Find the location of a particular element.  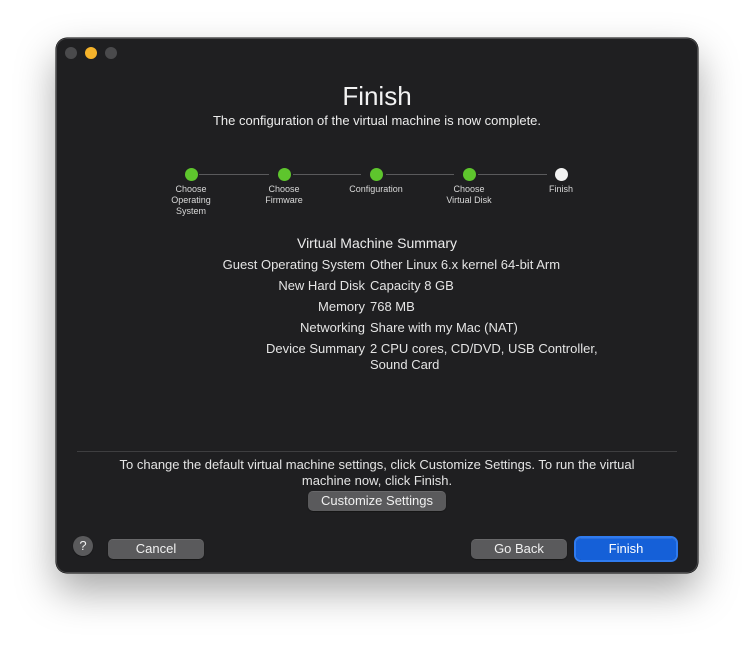

summary-key: Guest Operating System is located at coordinates (293, 264).